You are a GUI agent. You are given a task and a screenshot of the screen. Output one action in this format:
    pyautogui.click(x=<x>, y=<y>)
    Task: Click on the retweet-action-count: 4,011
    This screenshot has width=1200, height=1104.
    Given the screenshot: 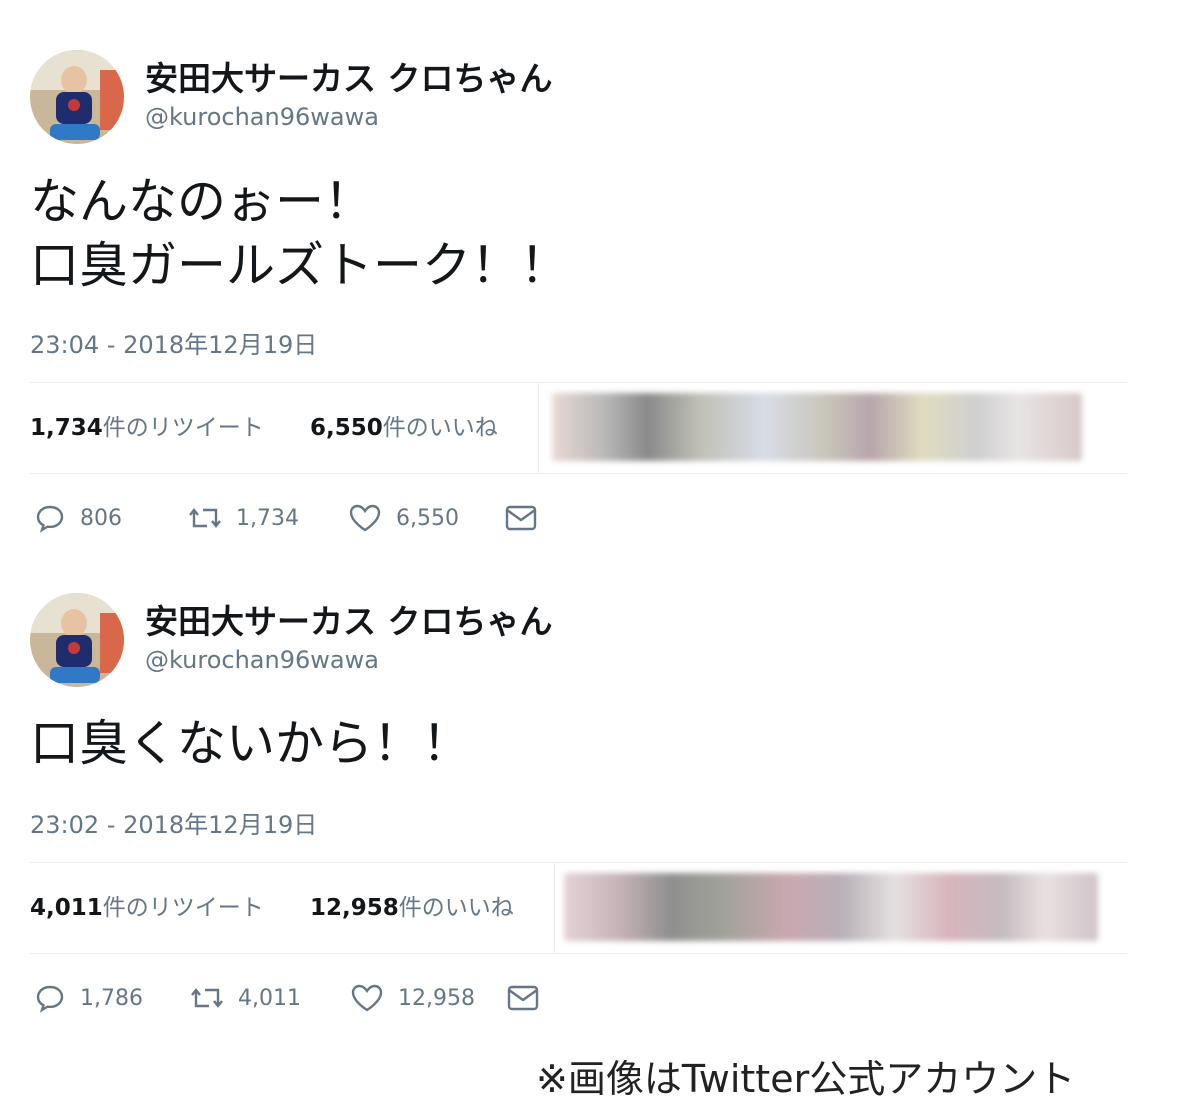 What is the action you would take?
    pyautogui.click(x=269, y=998)
    